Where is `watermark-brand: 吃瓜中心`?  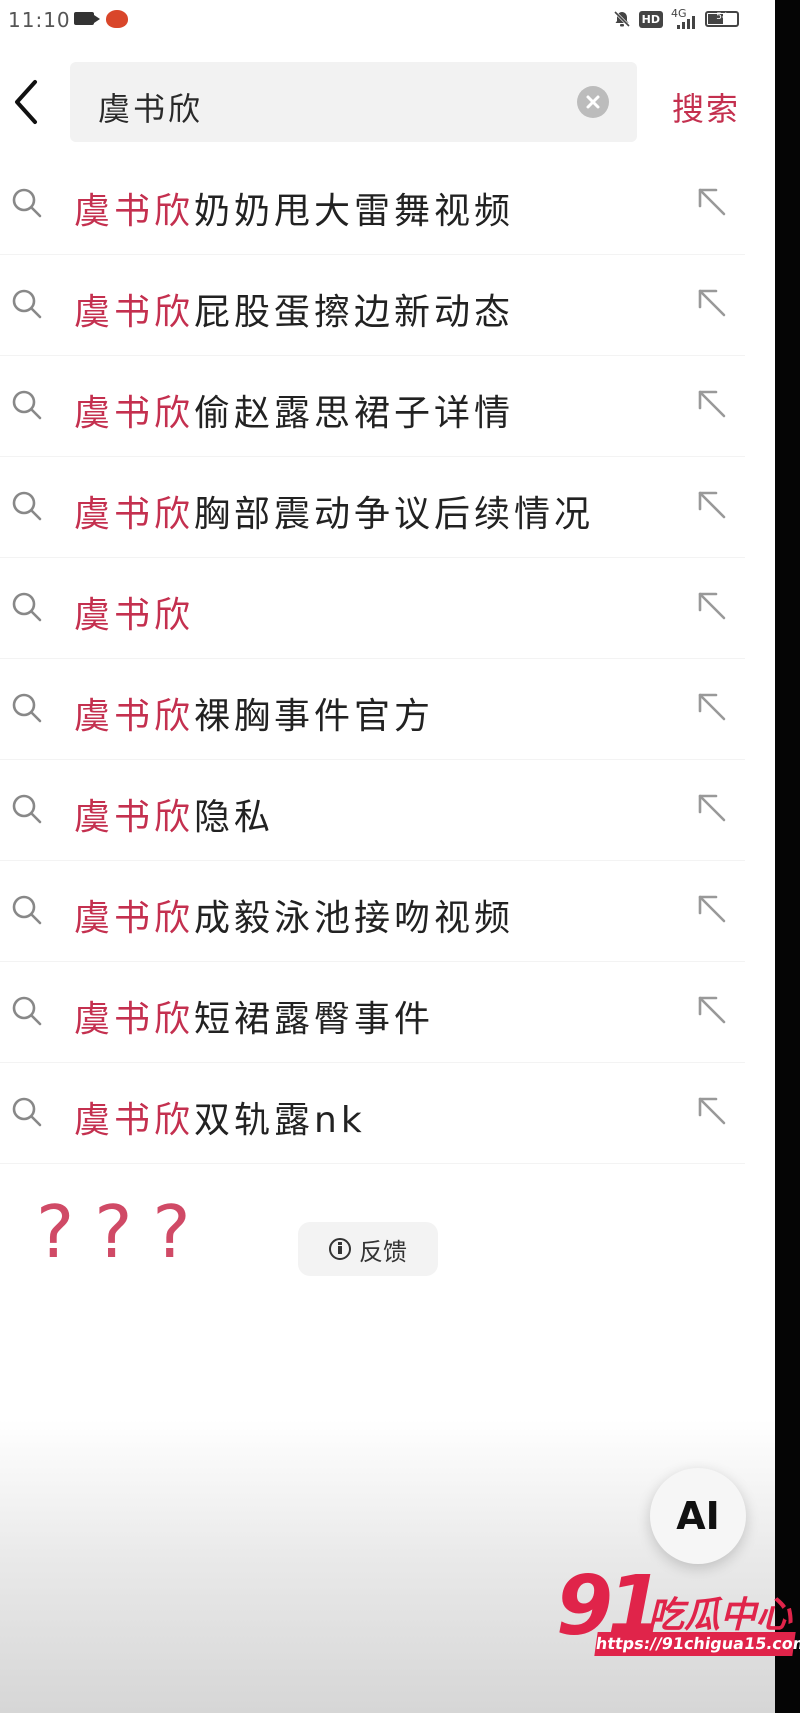 watermark-brand: 吃瓜中心 is located at coordinates (720, 1615).